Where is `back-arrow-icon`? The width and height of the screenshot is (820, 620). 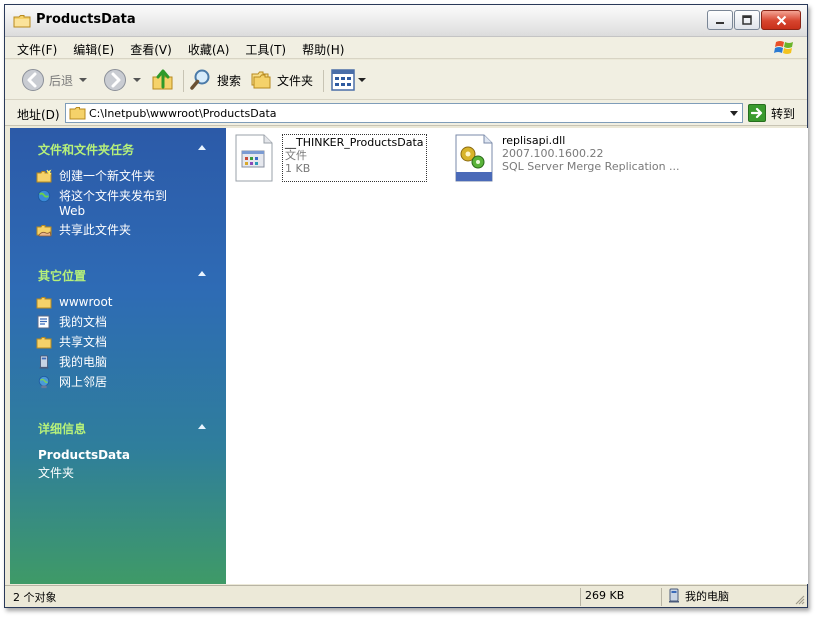
back-arrow-icon is located at coordinates (33, 80).